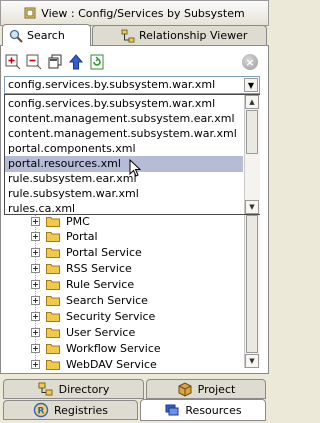 The height and width of the screenshot is (423, 320). I want to click on collapse-all-button, so click(34, 62).